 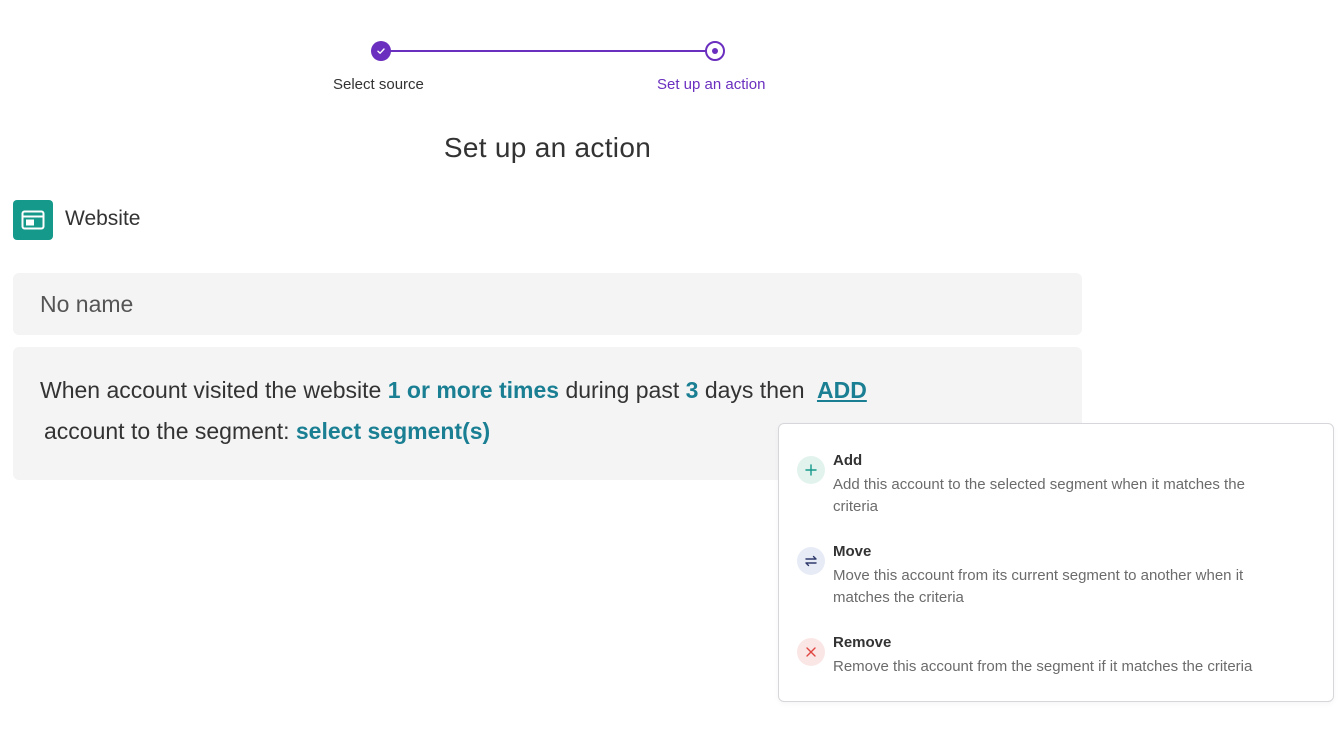 What do you see at coordinates (33, 220) in the screenshot?
I see `browser-window-icon` at bounding box center [33, 220].